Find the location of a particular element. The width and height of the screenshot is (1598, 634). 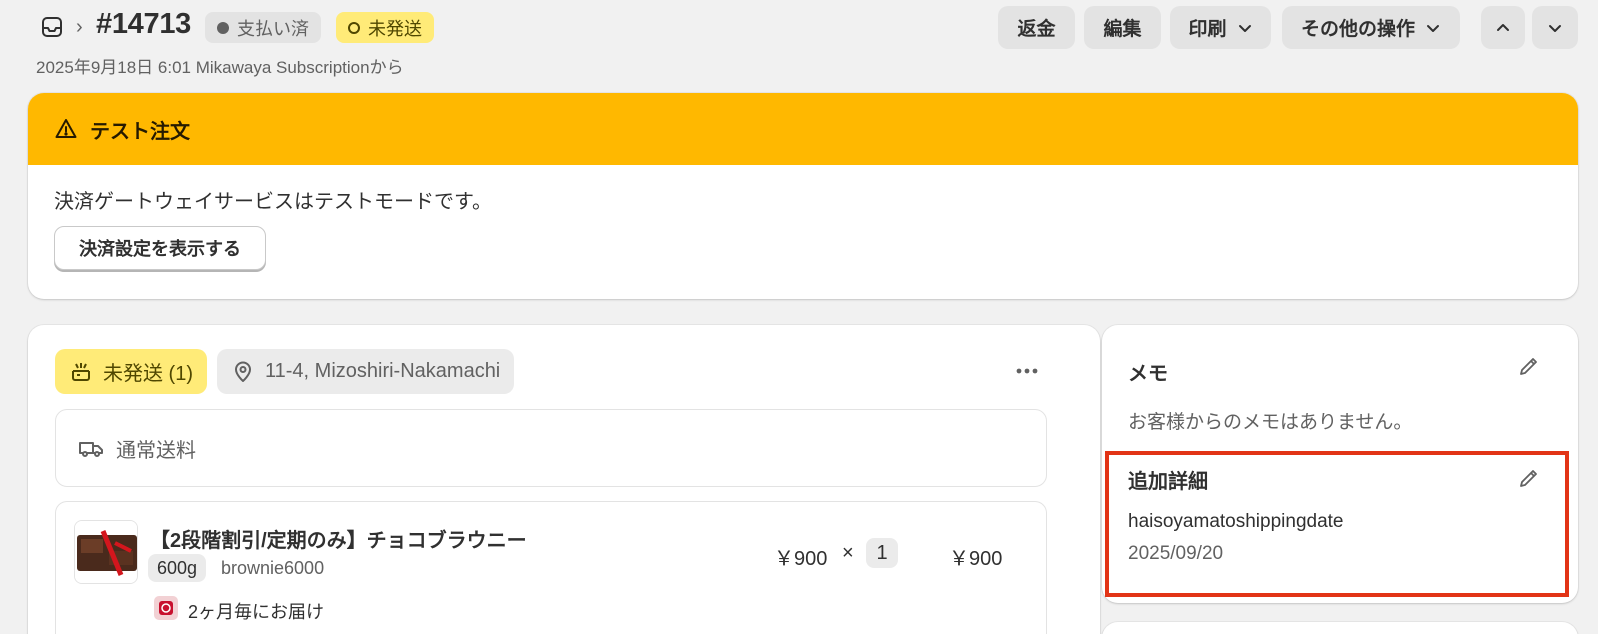

breadcrumb-chevron-icon: › is located at coordinates (79, 27).